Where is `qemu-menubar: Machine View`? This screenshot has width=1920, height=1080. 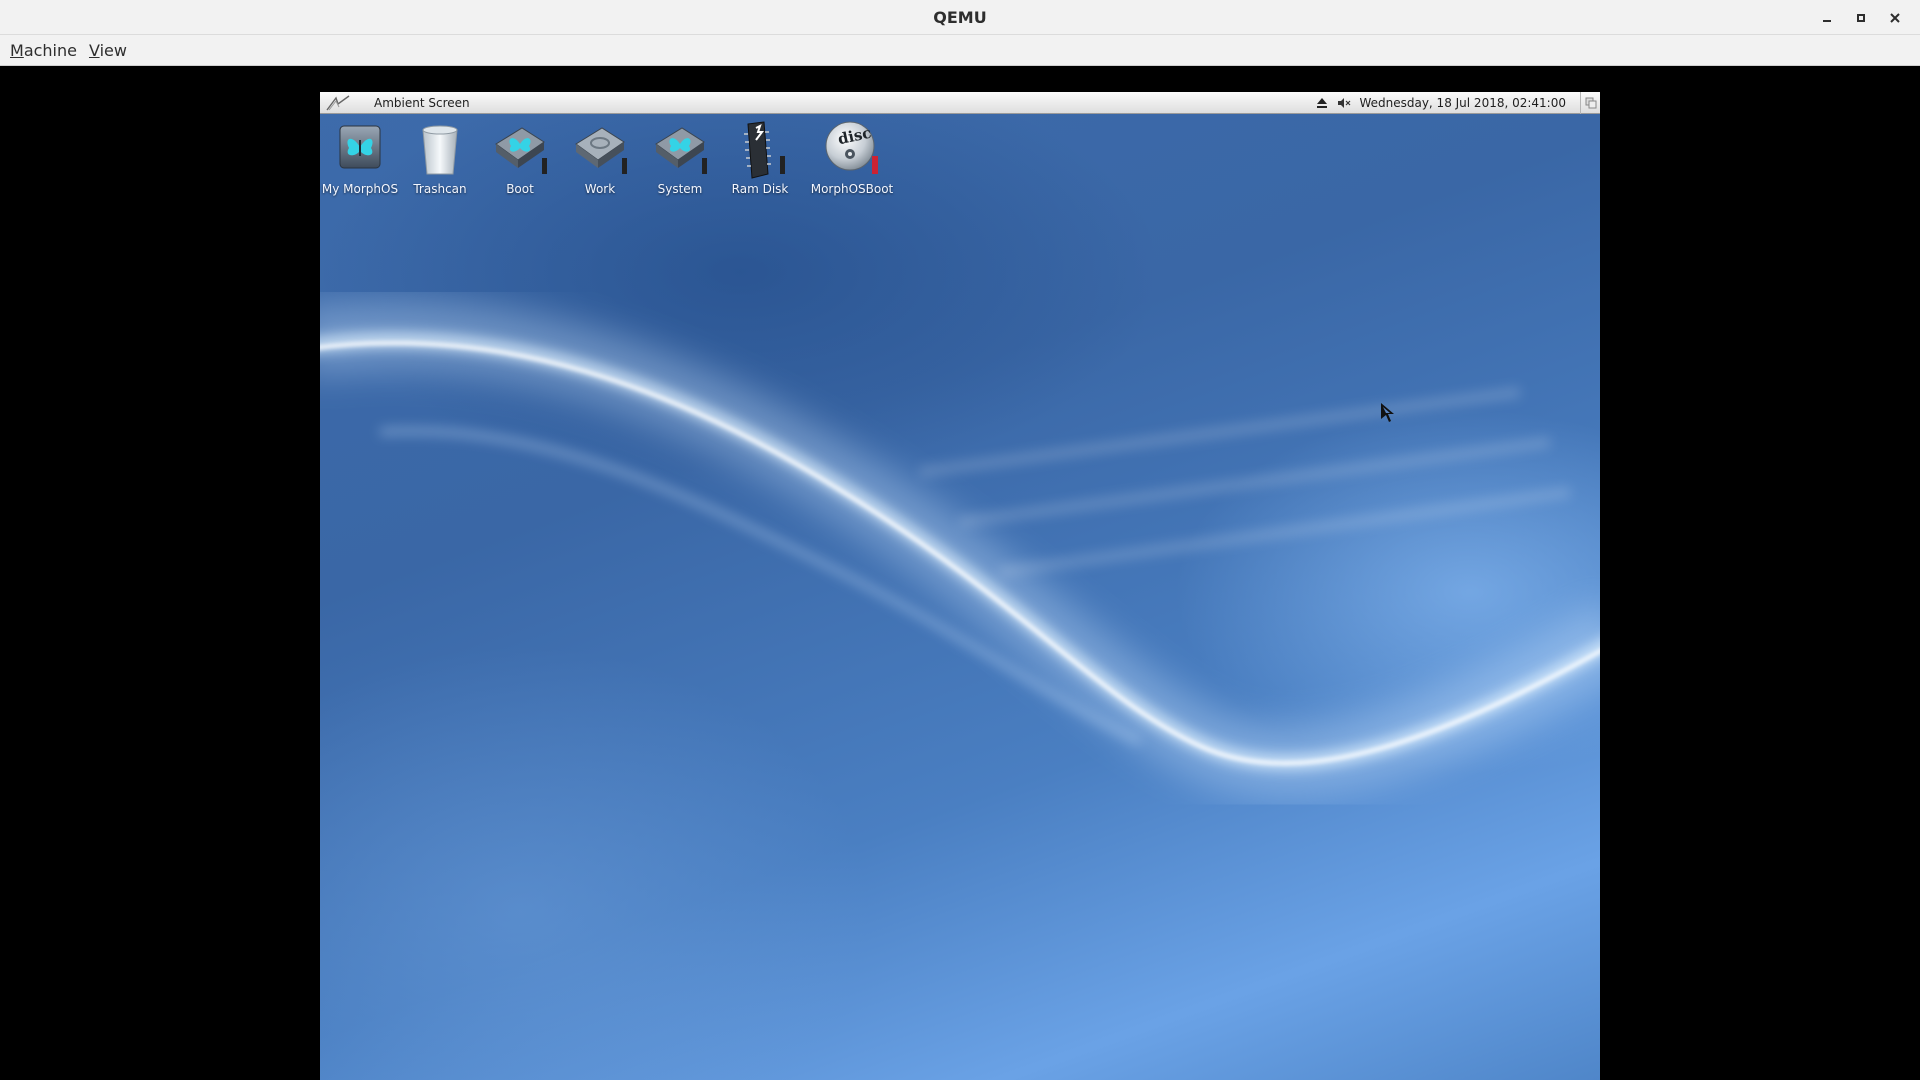
qemu-menubar: Machine View is located at coordinates (960, 50).